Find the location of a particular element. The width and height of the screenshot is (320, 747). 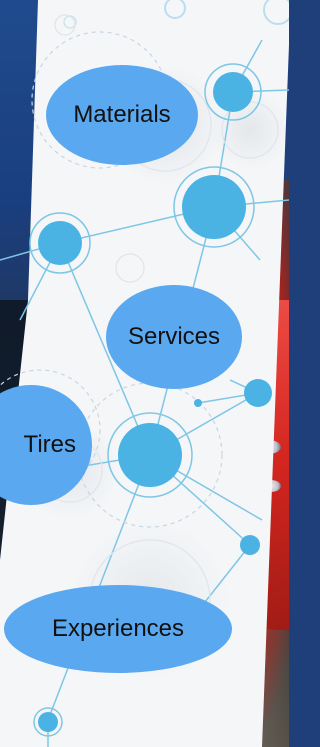

materials-label: Materials is located at coordinates (122, 114).